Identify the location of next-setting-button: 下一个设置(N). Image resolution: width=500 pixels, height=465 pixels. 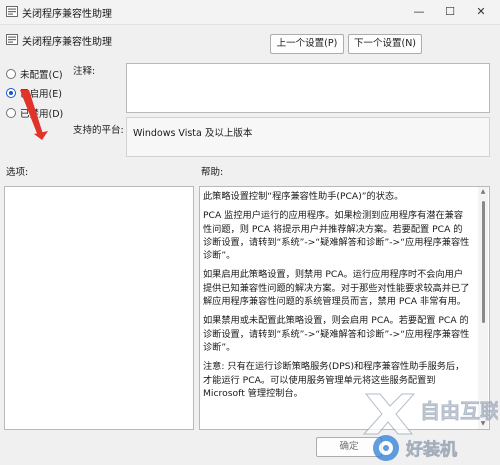
(385, 44).